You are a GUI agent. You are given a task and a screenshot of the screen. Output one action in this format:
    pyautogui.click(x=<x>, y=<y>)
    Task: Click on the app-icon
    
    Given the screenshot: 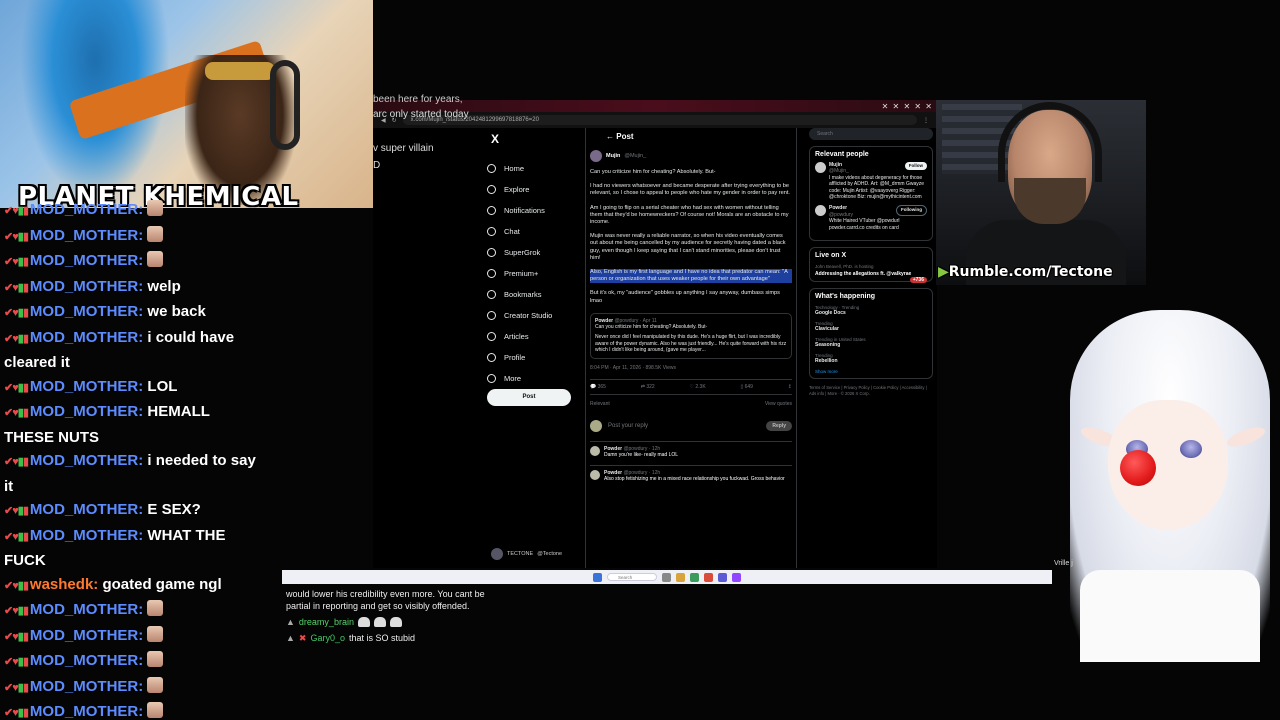 What is the action you would take?
    pyautogui.click(x=694, y=577)
    